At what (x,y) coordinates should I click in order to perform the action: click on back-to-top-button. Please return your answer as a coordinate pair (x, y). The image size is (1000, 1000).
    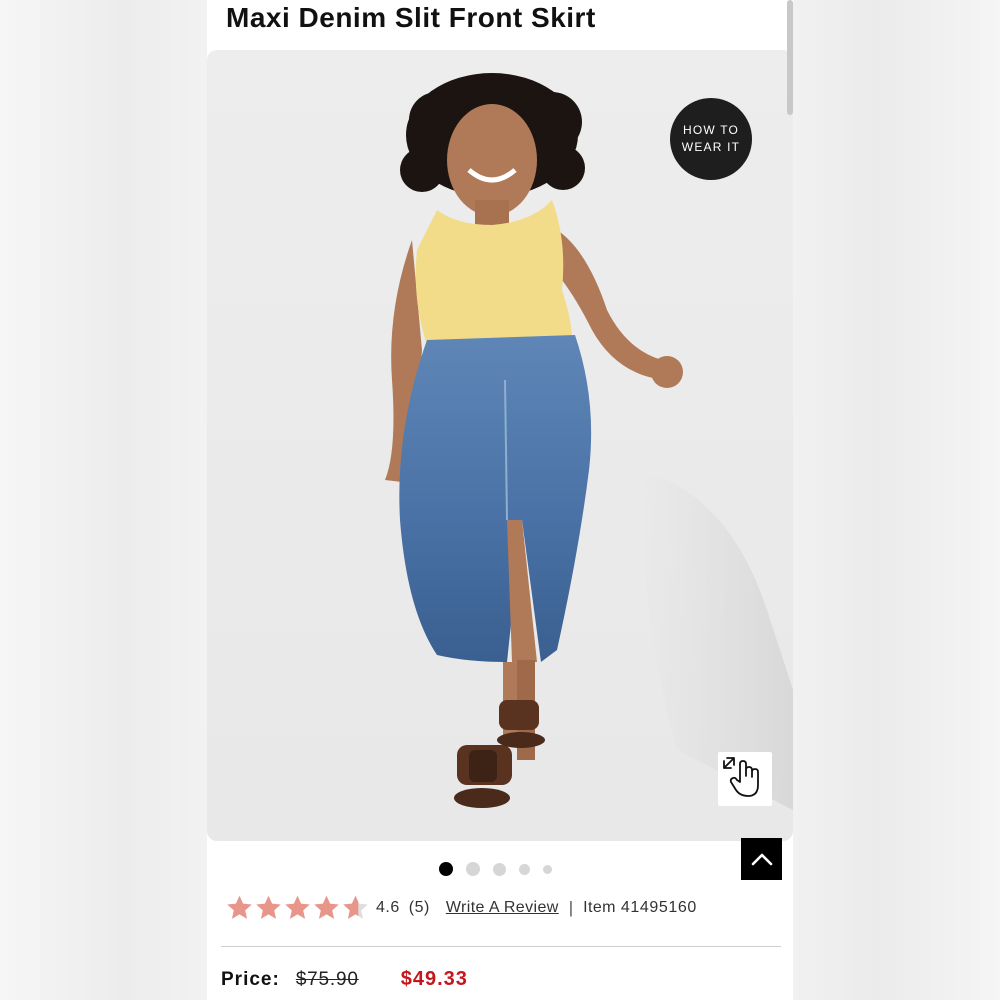
    Looking at the image, I should click on (761, 859).